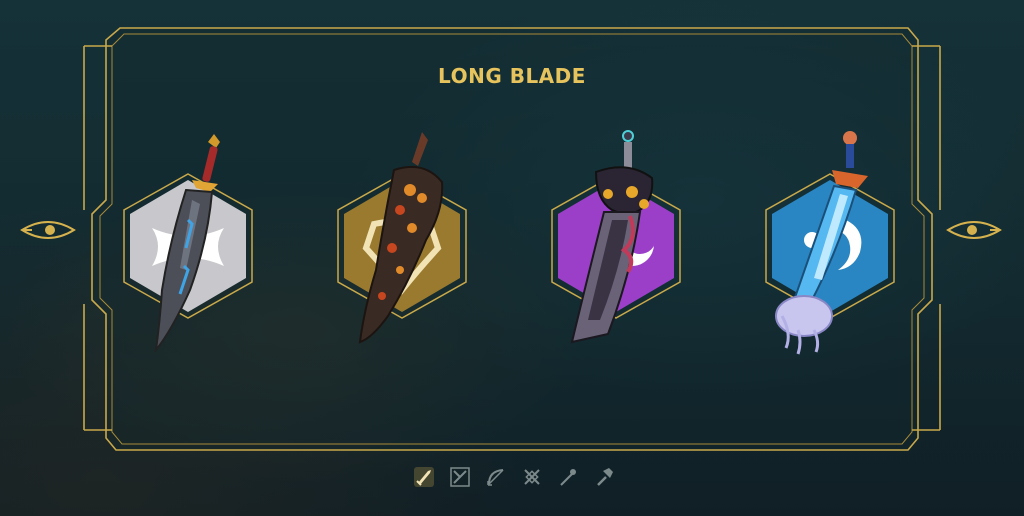  Describe the element at coordinates (618, 240) in the screenshot. I see `weapon-slot-dark` at that location.